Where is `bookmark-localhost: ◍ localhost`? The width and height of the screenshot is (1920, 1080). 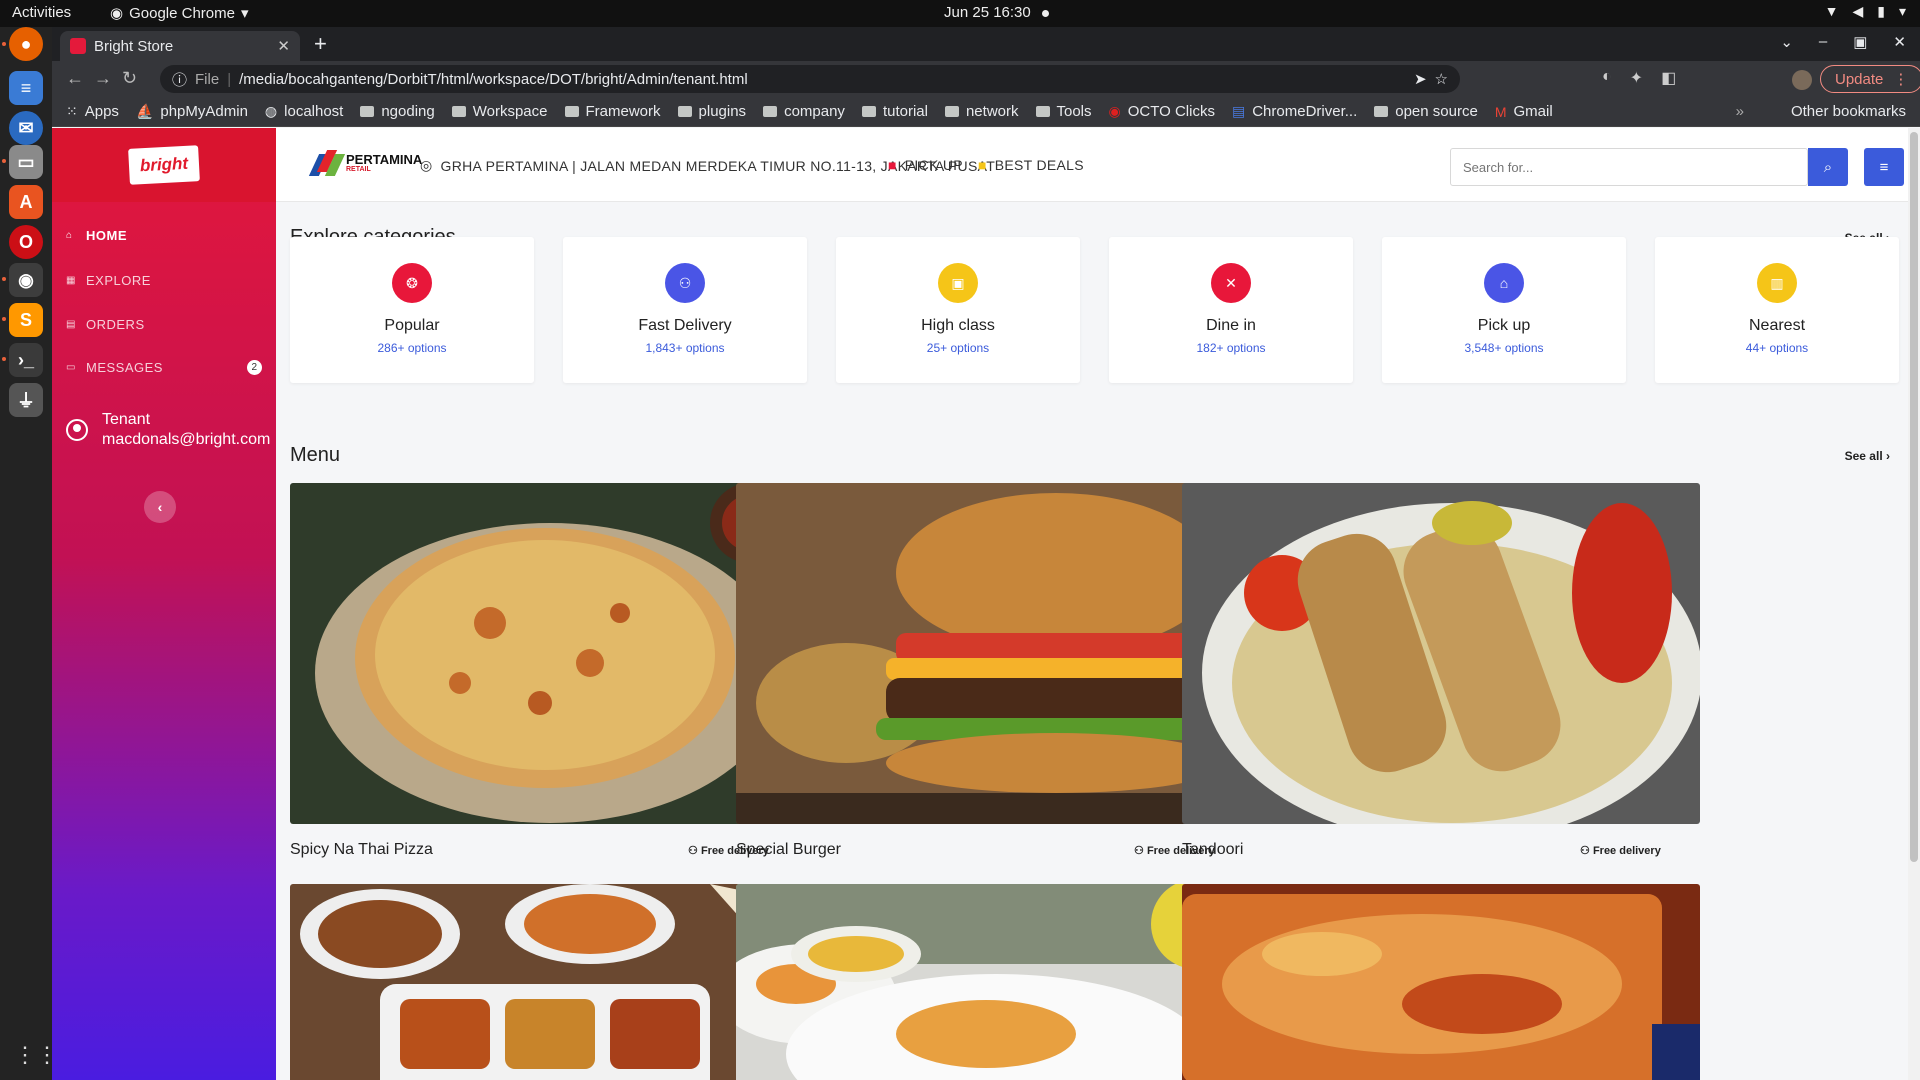
bookmark-localhost: ◍ localhost is located at coordinates (304, 111).